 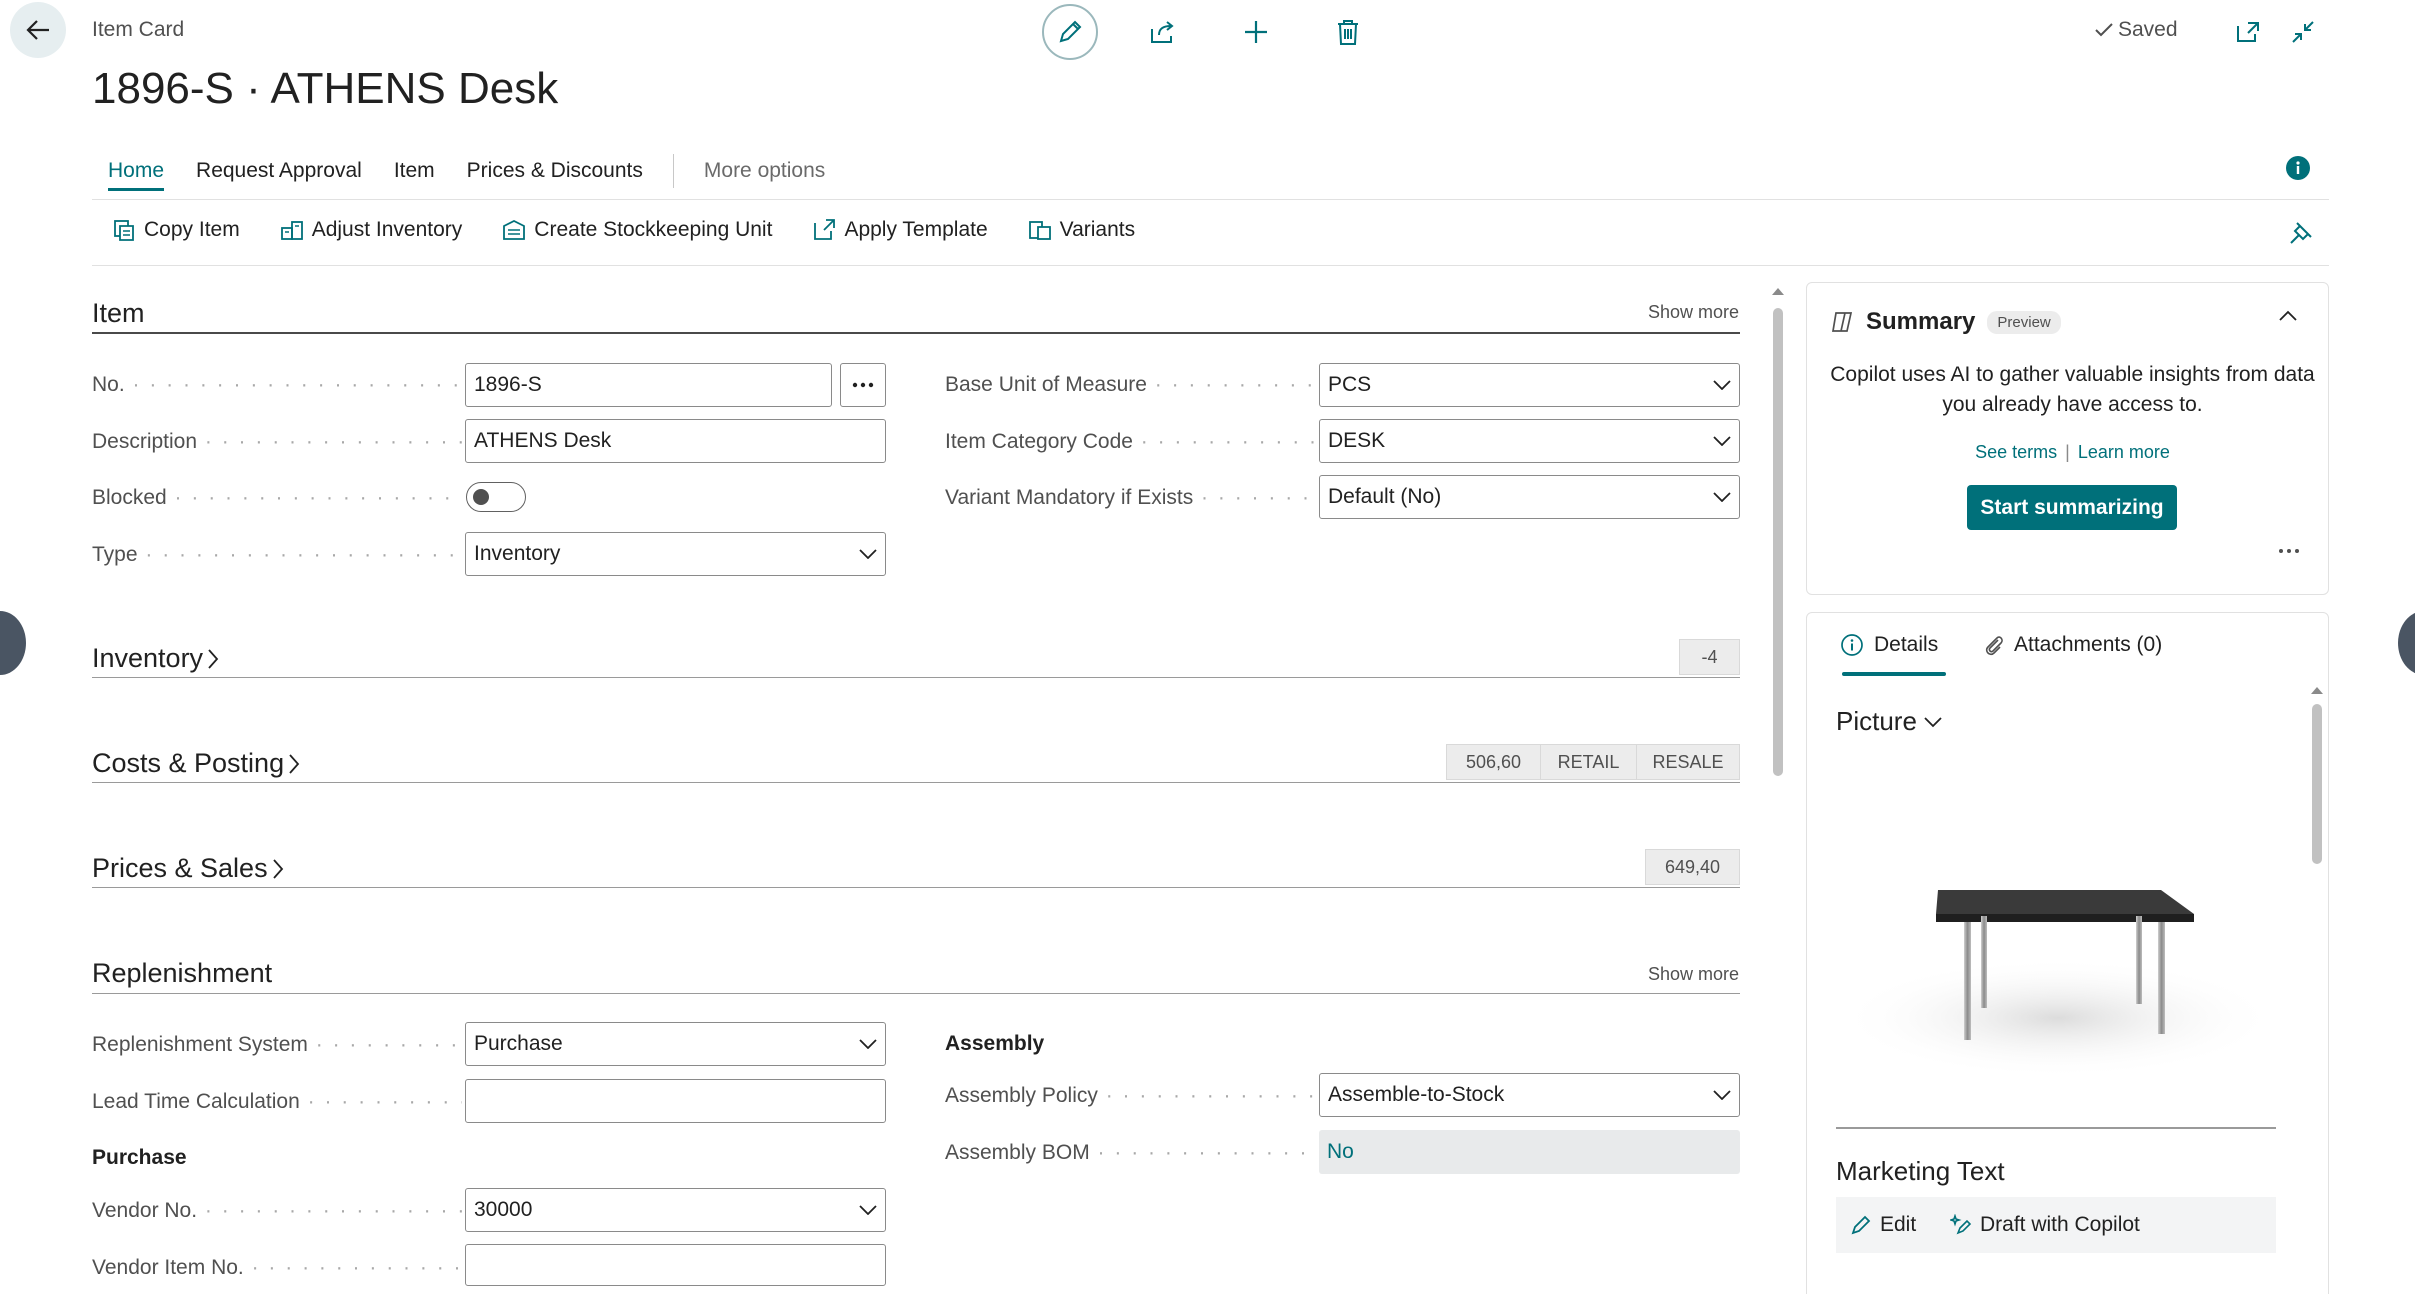 What do you see at coordinates (2317, 690) in the screenshot?
I see `factbox-scroll-up-arrow` at bounding box center [2317, 690].